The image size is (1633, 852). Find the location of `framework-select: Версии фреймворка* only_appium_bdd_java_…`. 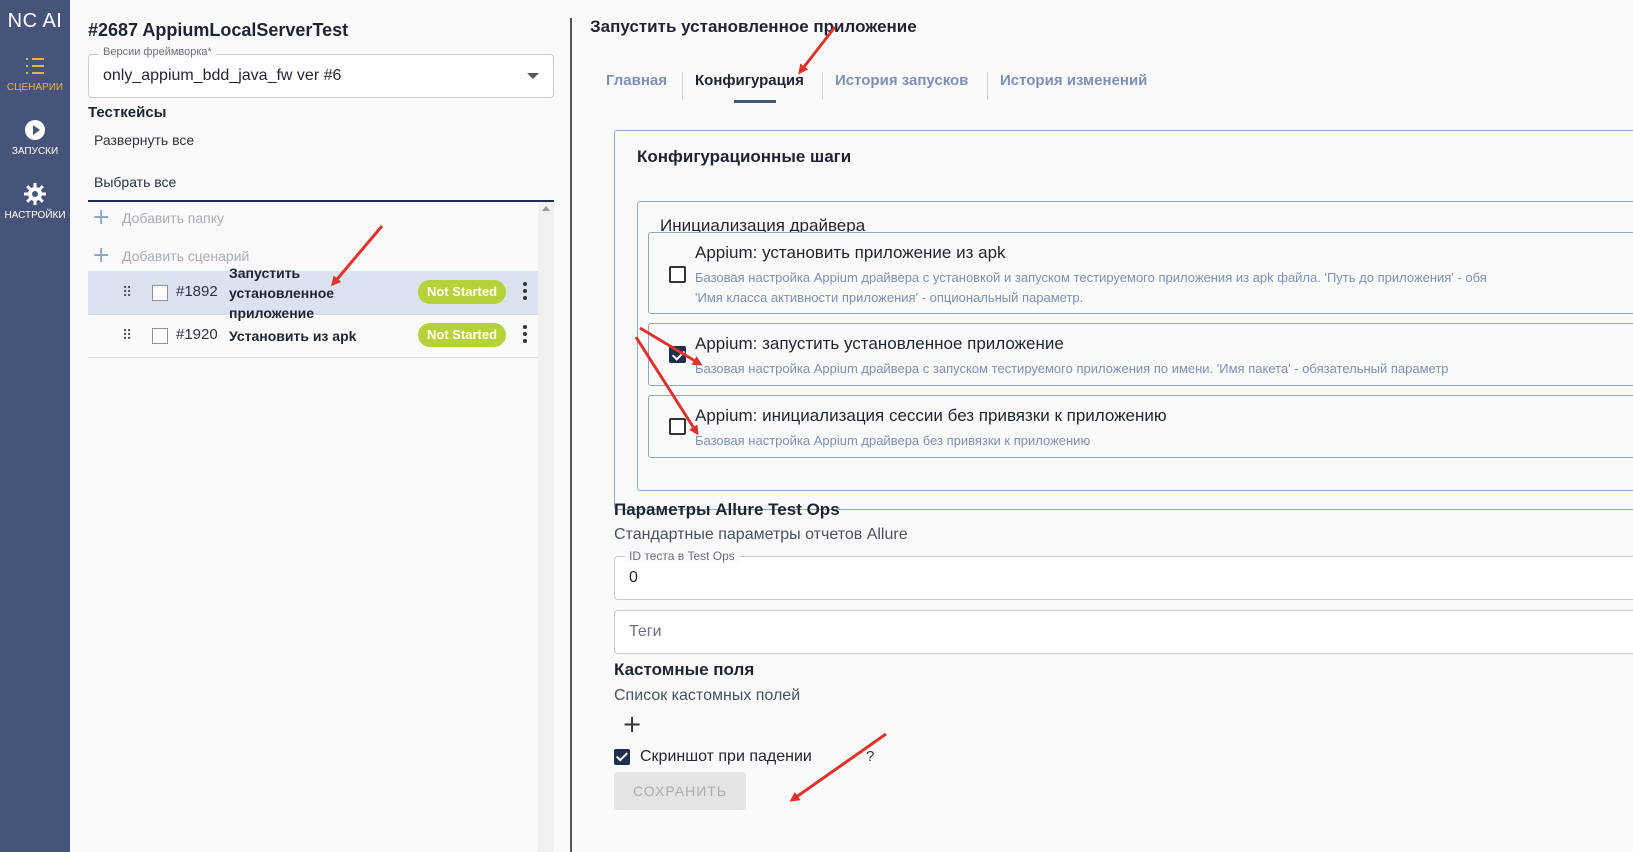

framework-select: Версии фреймворка* only_appium_bdd_java_… is located at coordinates (321, 72).